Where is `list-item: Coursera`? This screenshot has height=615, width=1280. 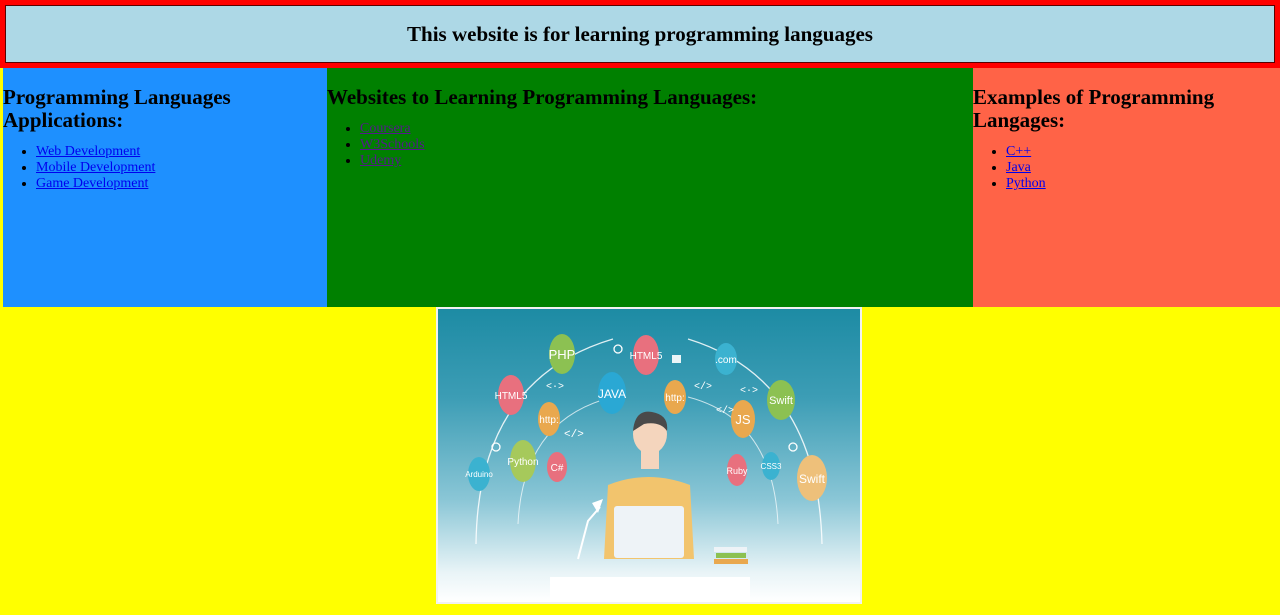 list-item: Coursera is located at coordinates (666, 129).